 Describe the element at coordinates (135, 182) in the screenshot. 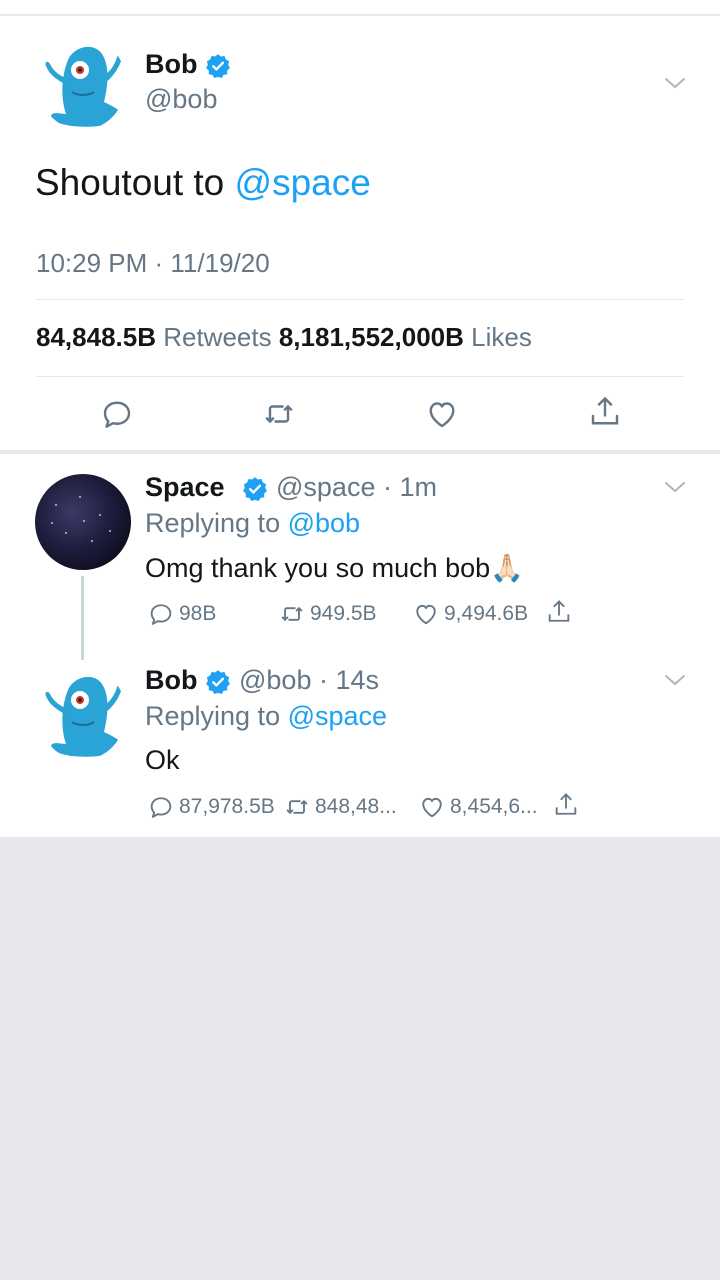

I see `tweet-text-prefix: Shoutout to` at that location.